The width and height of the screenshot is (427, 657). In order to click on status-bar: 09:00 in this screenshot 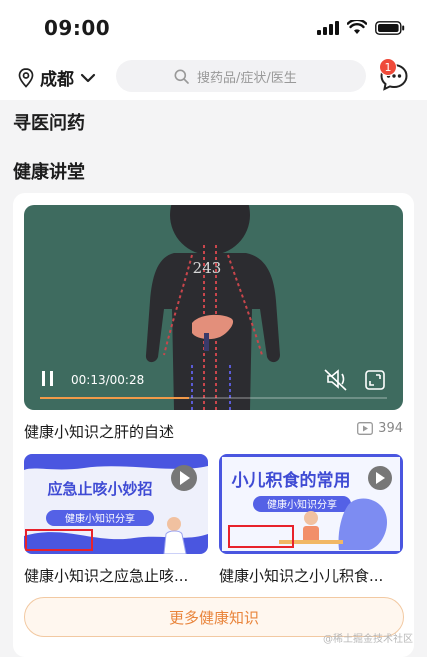, I will do `click(213, 28)`.